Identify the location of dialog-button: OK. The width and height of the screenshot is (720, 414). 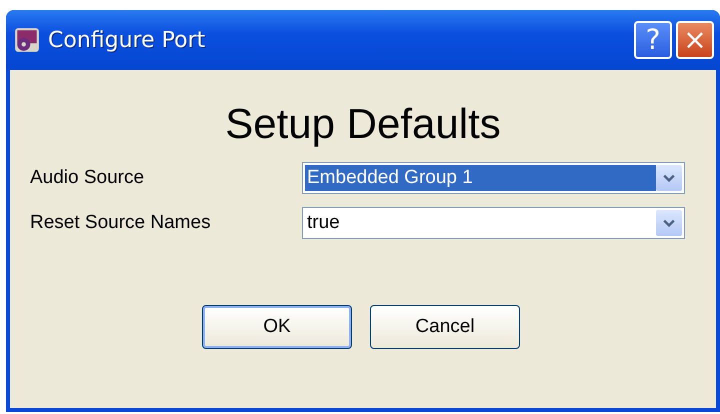
(277, 327).